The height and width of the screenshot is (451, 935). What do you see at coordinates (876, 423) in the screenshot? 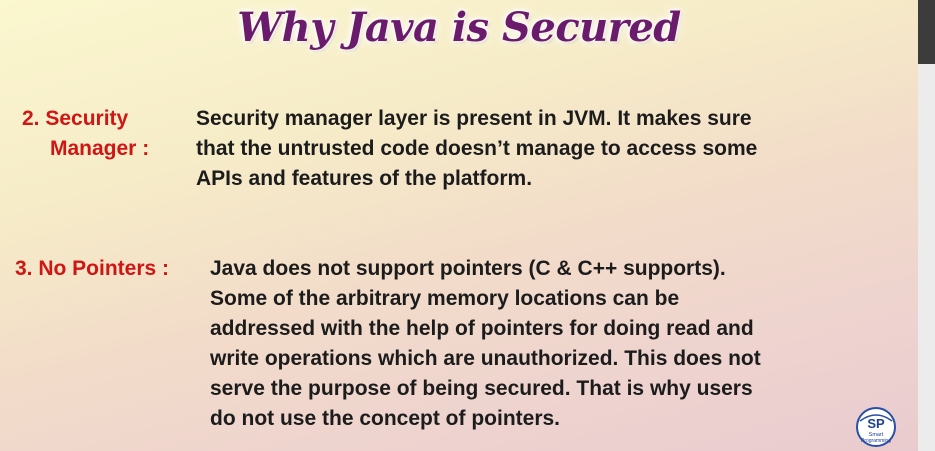
I see `logo-monogram: SP` at bounding box center [876, 423].